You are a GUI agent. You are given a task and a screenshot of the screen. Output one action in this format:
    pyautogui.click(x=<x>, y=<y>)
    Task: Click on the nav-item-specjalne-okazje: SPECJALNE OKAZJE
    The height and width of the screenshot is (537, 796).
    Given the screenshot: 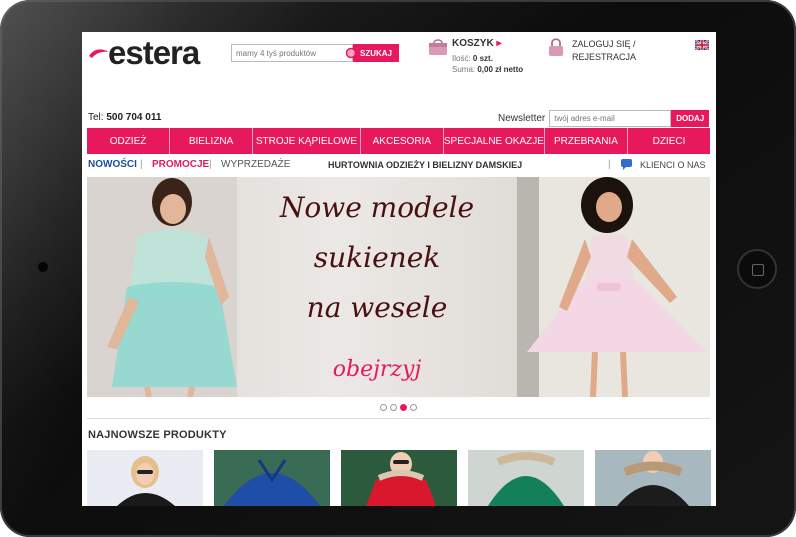 What is the action you would take?
    pyautogui.click(x=494, y=141)
    